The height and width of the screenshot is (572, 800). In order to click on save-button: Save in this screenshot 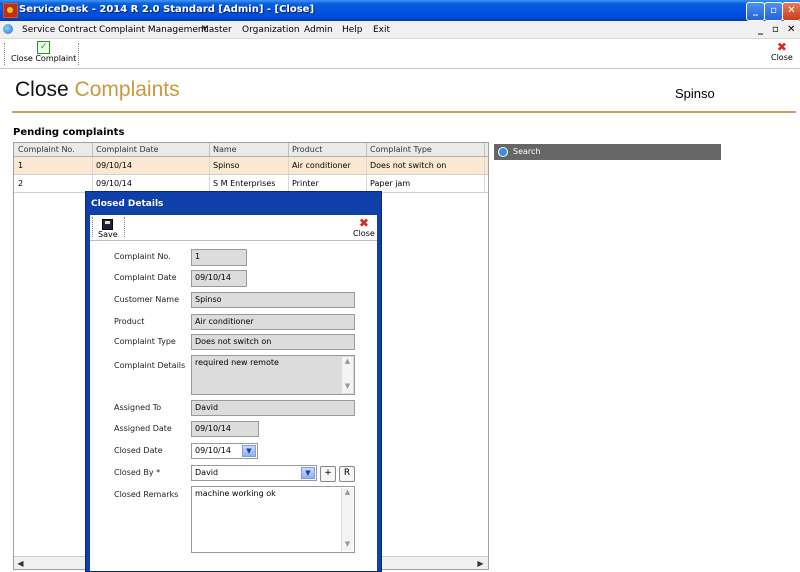, I will do `click(108, 228)`.